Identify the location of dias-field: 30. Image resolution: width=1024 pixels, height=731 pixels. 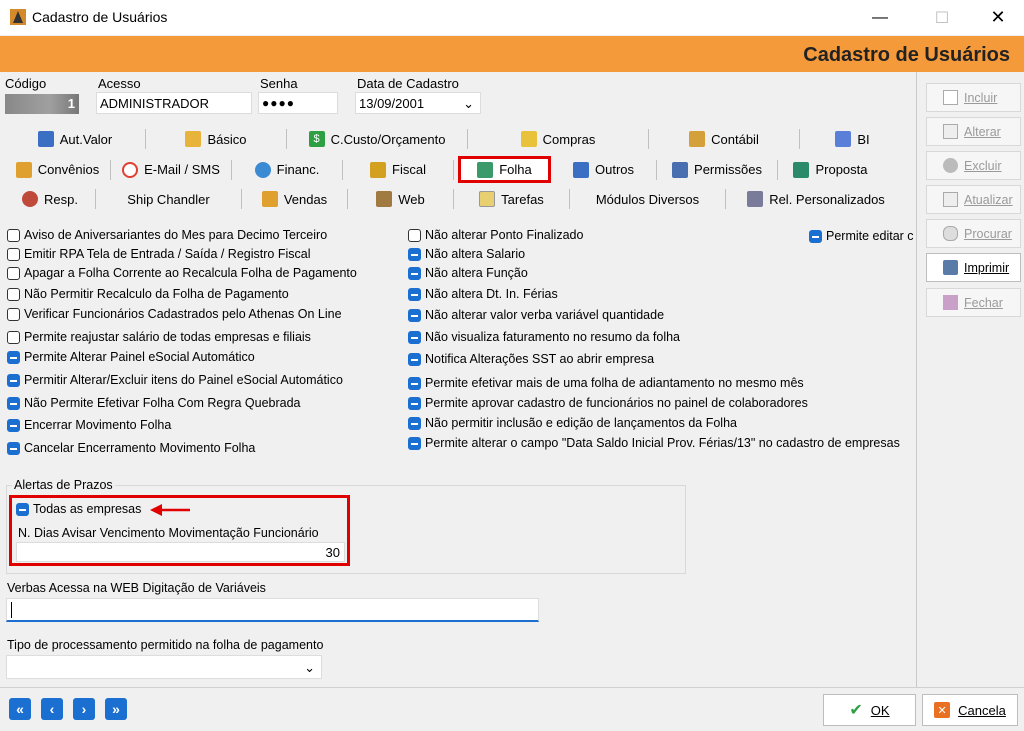
(180, 552).